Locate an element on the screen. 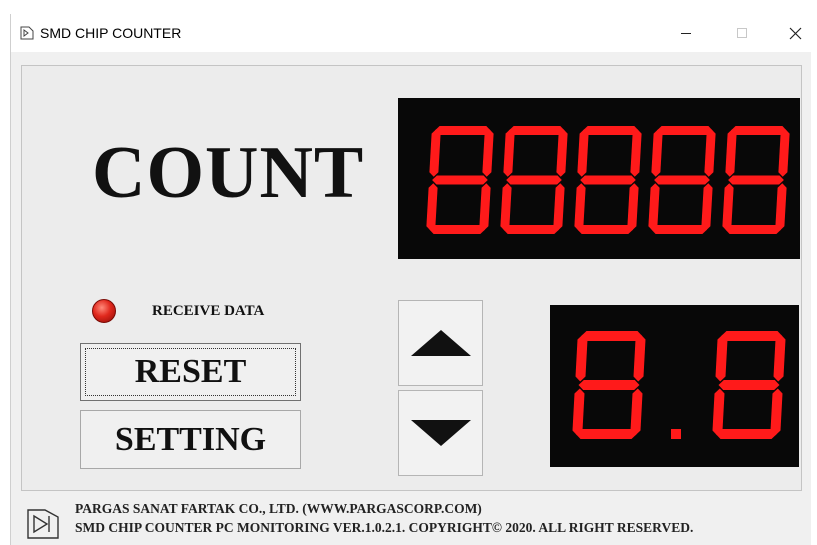 The width and height of the screenshot is (817, 545). maximize-button is located at coordinates (742, 33).